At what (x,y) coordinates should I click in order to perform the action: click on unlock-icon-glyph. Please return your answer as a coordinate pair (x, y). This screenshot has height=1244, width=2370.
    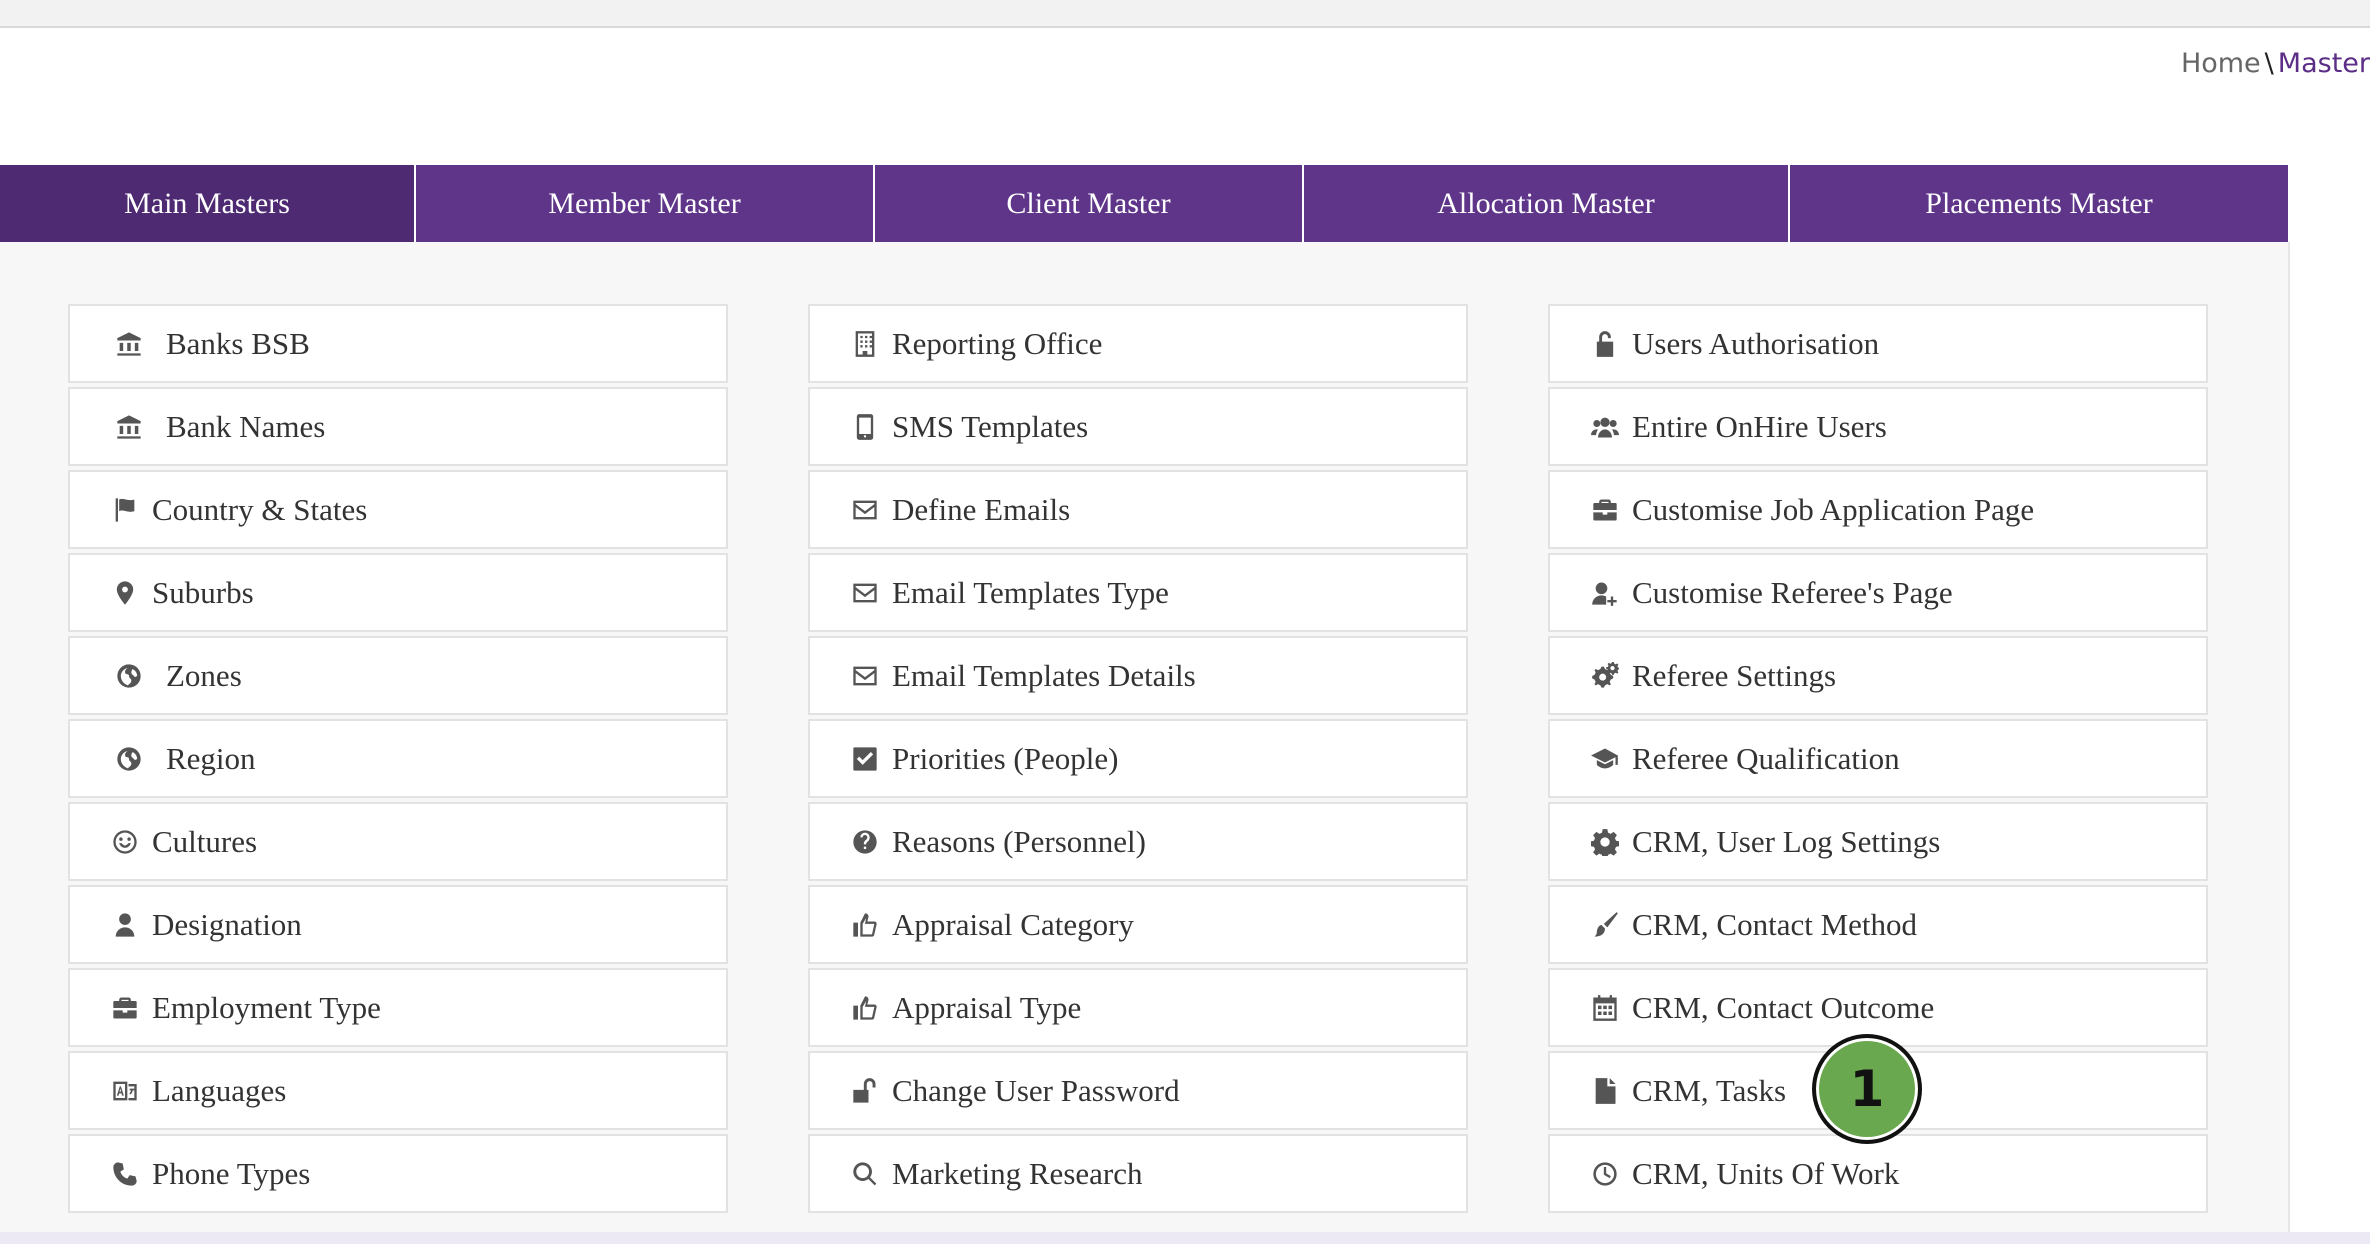
    Looking at the image, I should click on (864, 1090).